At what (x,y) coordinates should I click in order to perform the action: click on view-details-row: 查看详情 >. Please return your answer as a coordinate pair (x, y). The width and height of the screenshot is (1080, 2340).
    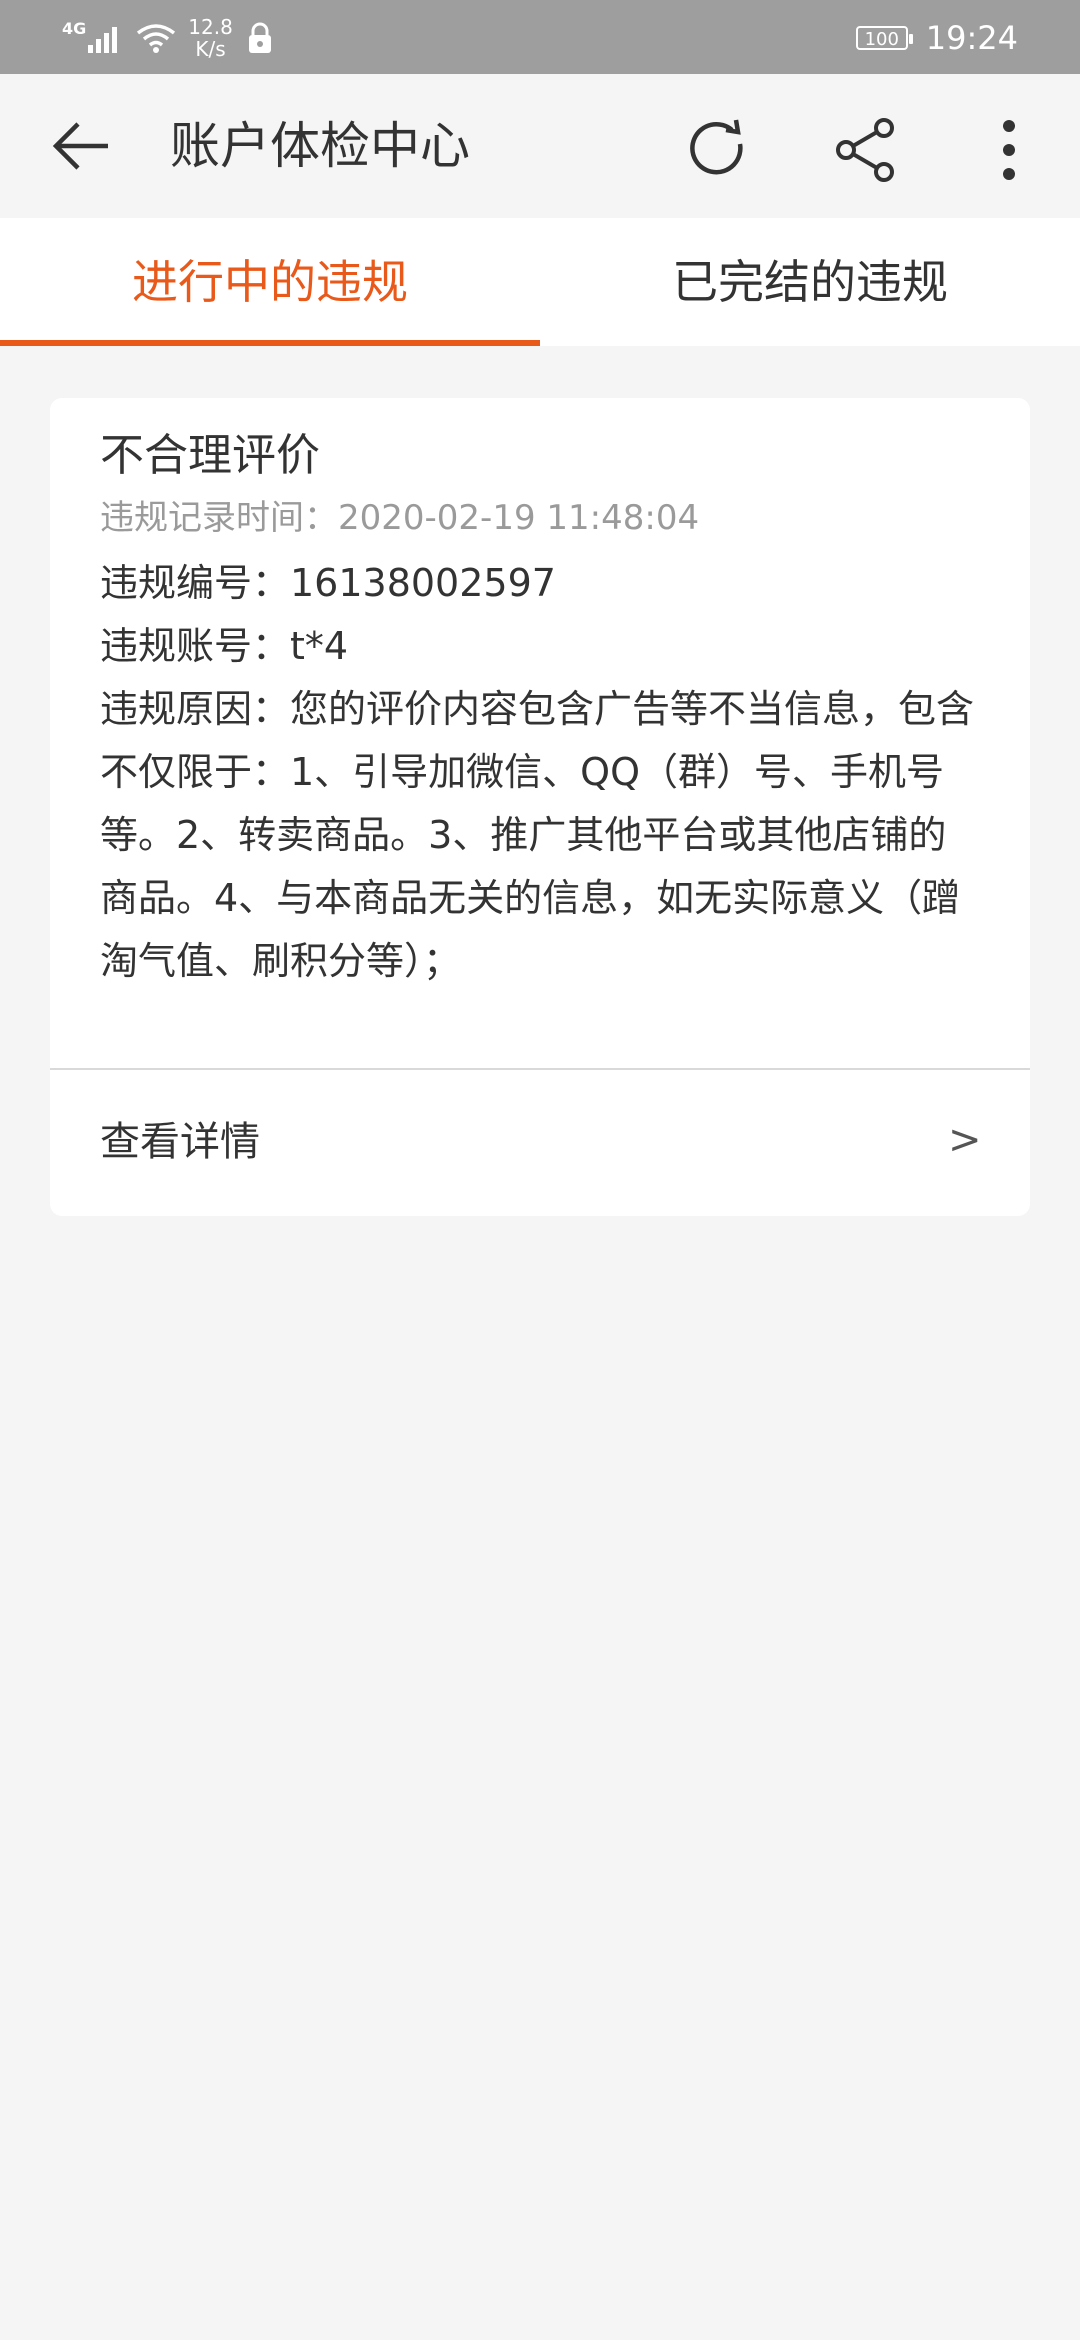
    Looking at the image, I should click on (540, 1143).